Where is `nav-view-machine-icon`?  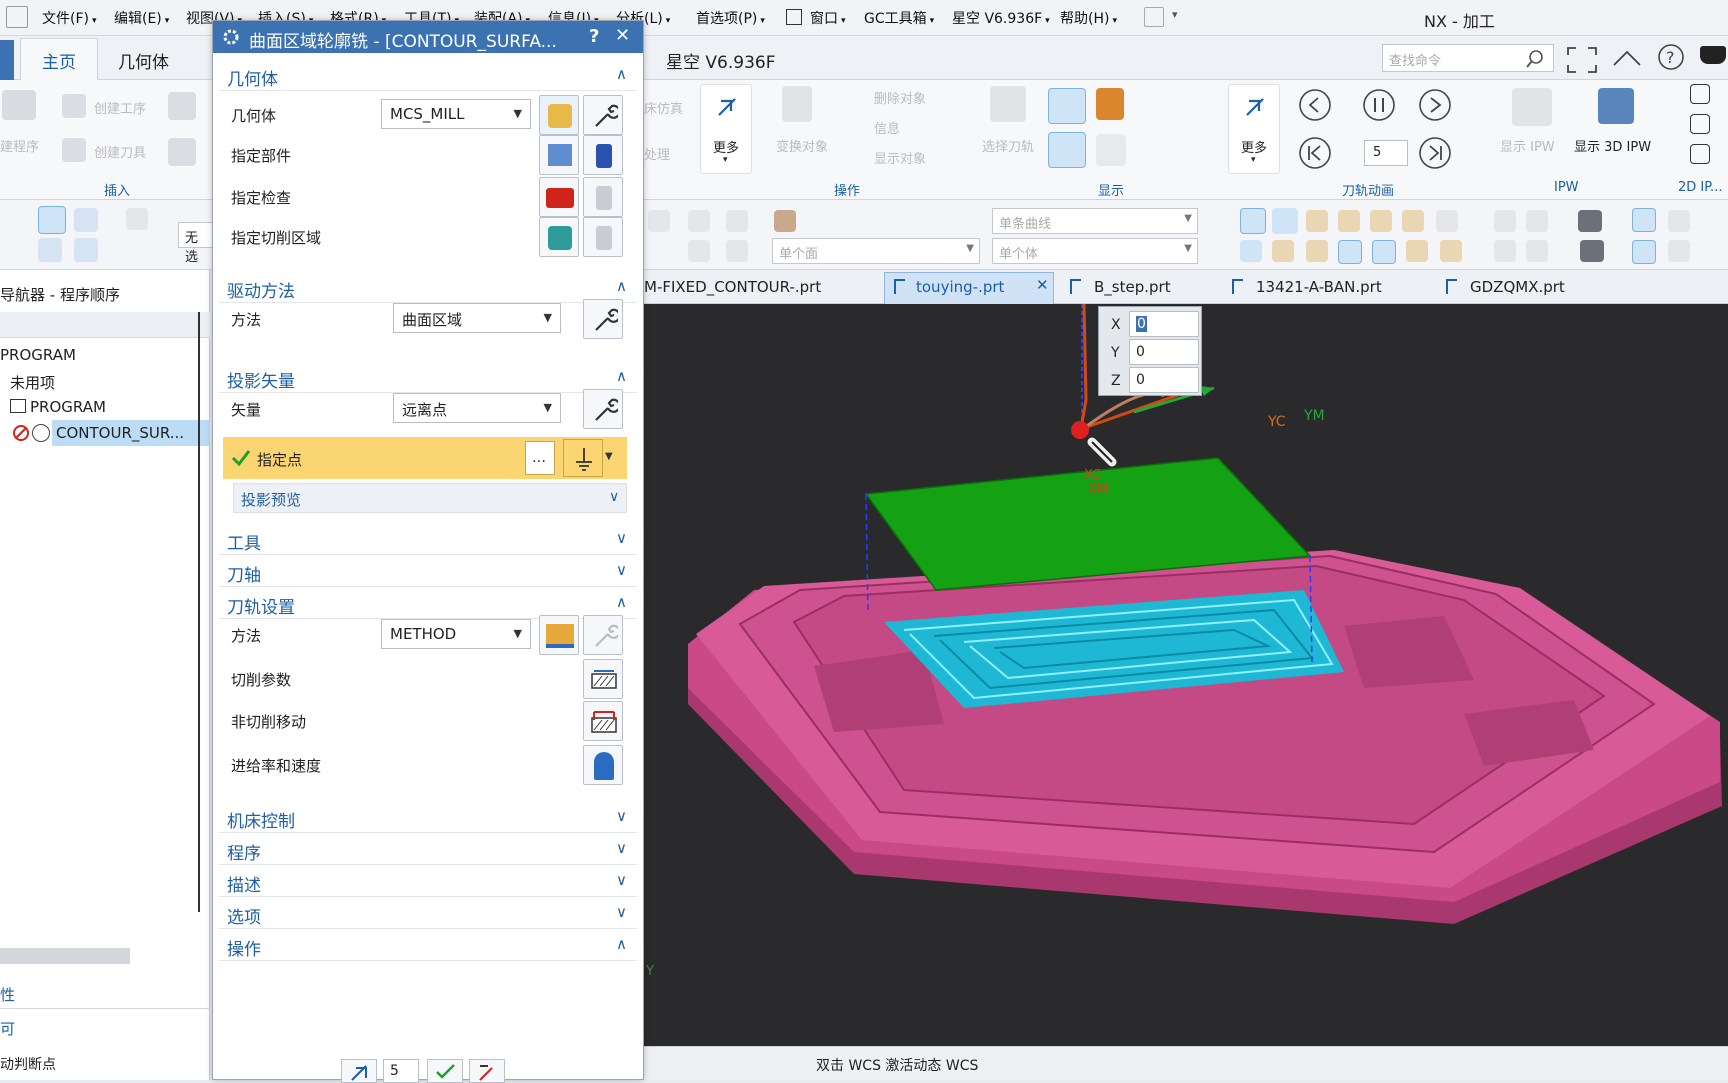 nav-view-machine-icon is located at coordinates (86, 220).